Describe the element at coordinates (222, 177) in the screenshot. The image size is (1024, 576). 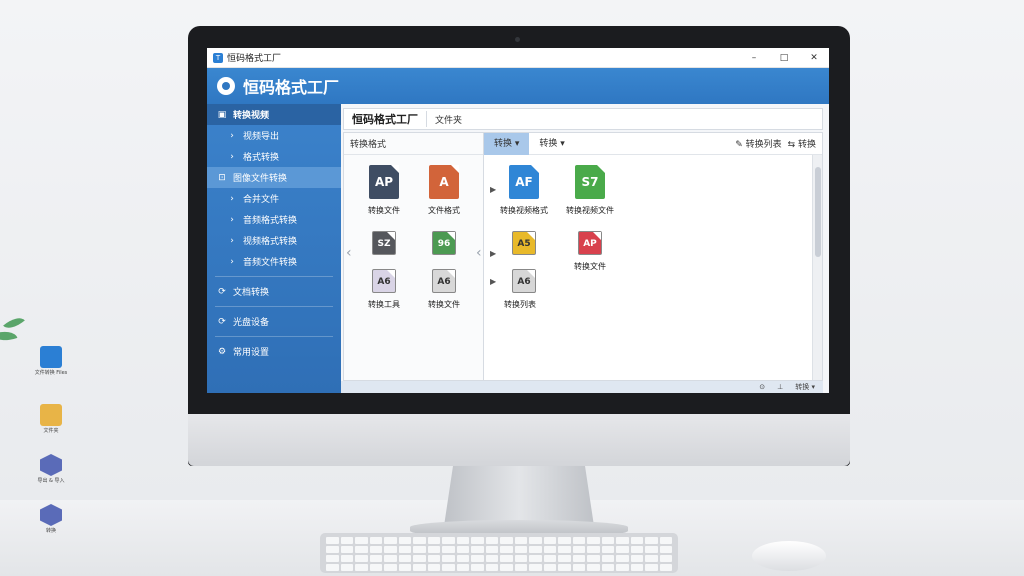
I see `image-icon: ⊡` at that location.